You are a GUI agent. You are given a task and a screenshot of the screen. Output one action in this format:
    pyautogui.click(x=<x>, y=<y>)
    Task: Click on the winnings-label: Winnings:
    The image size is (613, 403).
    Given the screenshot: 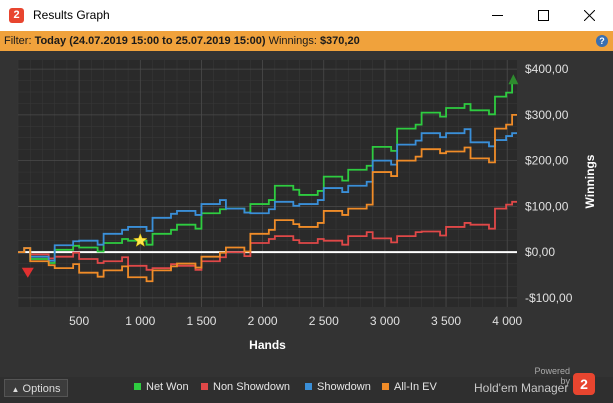 What is the action you would take?
    pyautogui.click(x=292, y=41)
    